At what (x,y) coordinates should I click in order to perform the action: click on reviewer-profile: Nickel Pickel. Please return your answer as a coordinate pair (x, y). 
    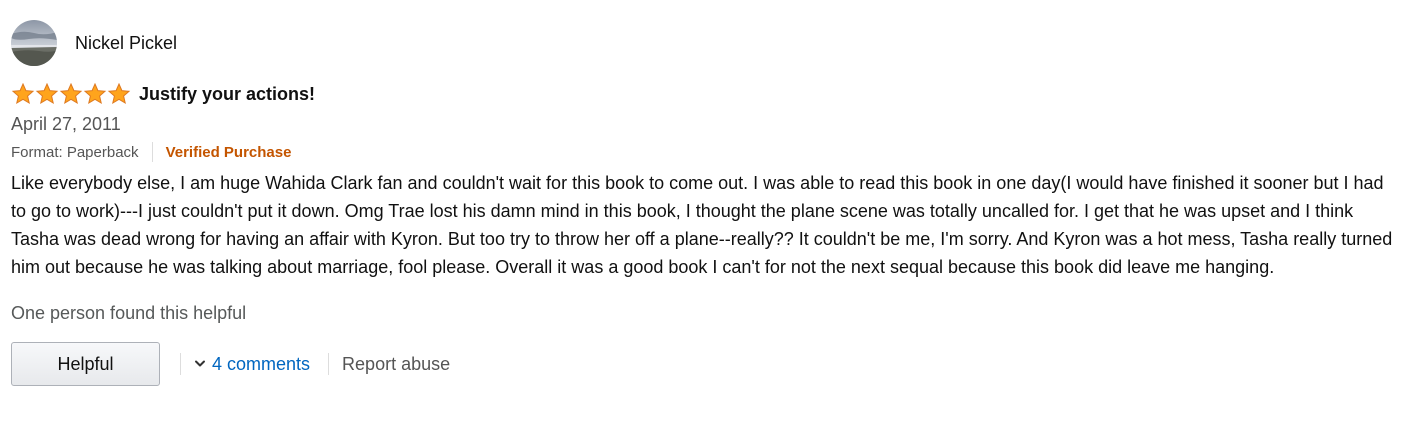
    Looking at the image, I should click on (706, 43).